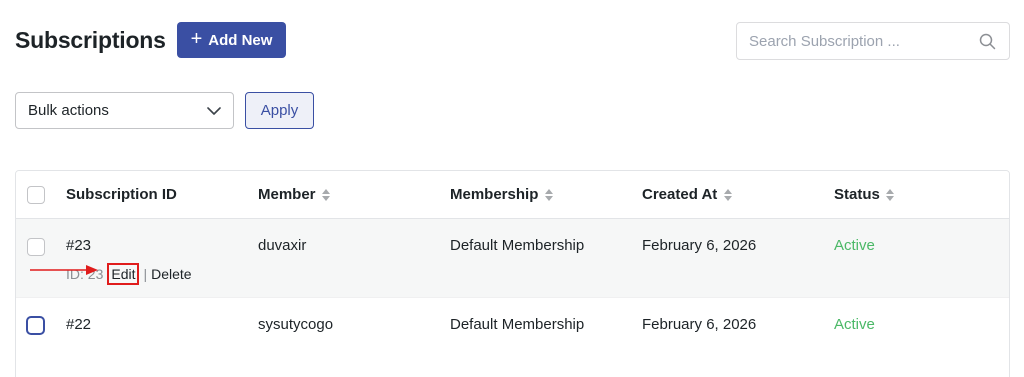 Image resolution: width=1024 pixels, height=377 pixels. I want to click on column-subscription-id: Subscription ID, so click(121, 194).